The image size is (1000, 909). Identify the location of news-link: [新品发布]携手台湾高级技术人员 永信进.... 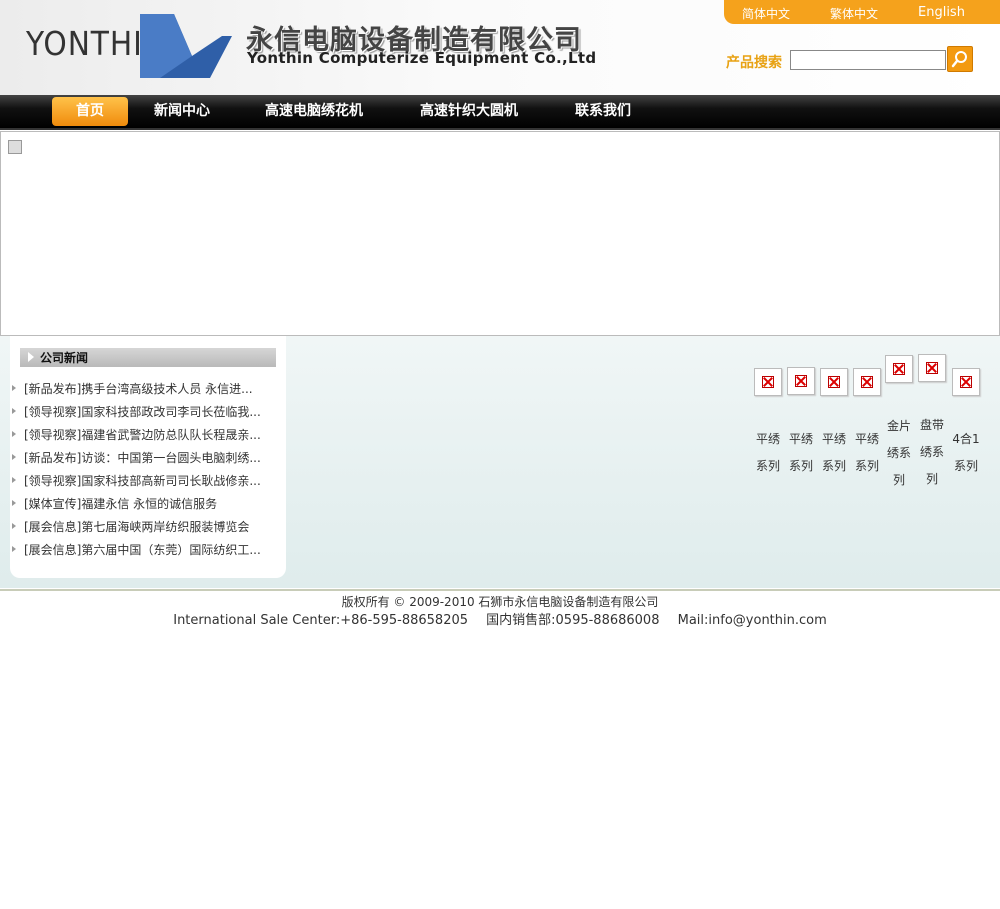
(138, 389).